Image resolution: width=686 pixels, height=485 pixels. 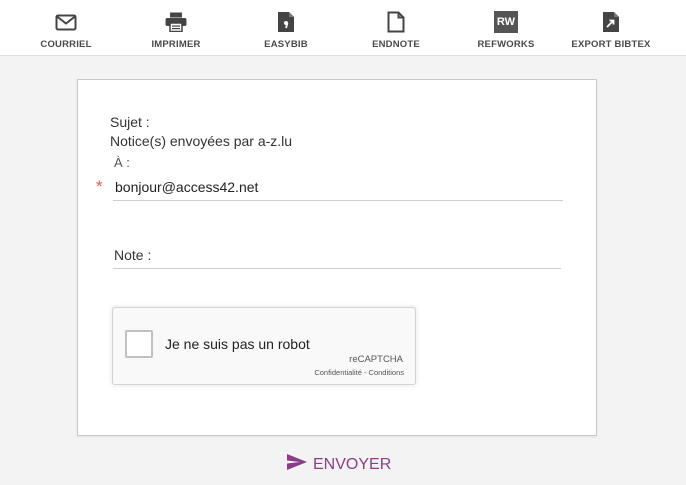 What do you see at coordinates (352, 464) in the screenshot?
I see `send-button-label: ENVOYER` at bounding box center [352, 464].